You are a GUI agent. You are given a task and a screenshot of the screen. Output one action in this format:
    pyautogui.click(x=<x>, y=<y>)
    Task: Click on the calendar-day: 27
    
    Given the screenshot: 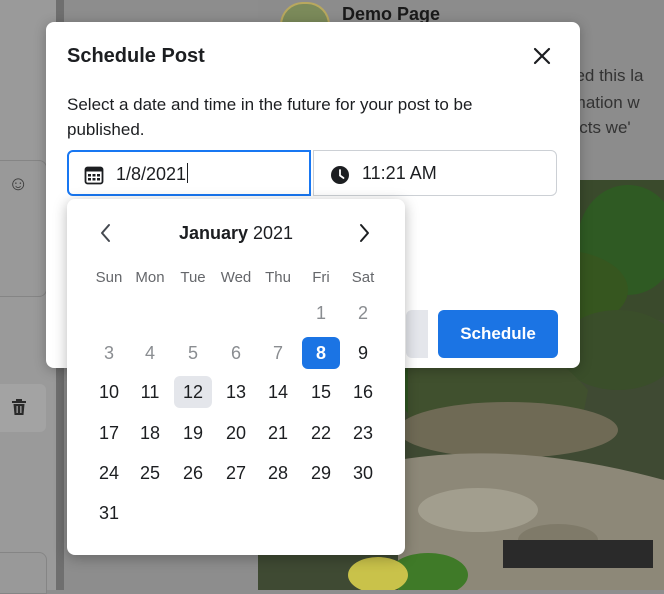 What is the action you would take?
    pyautogui.click(x=236, y=473)
    